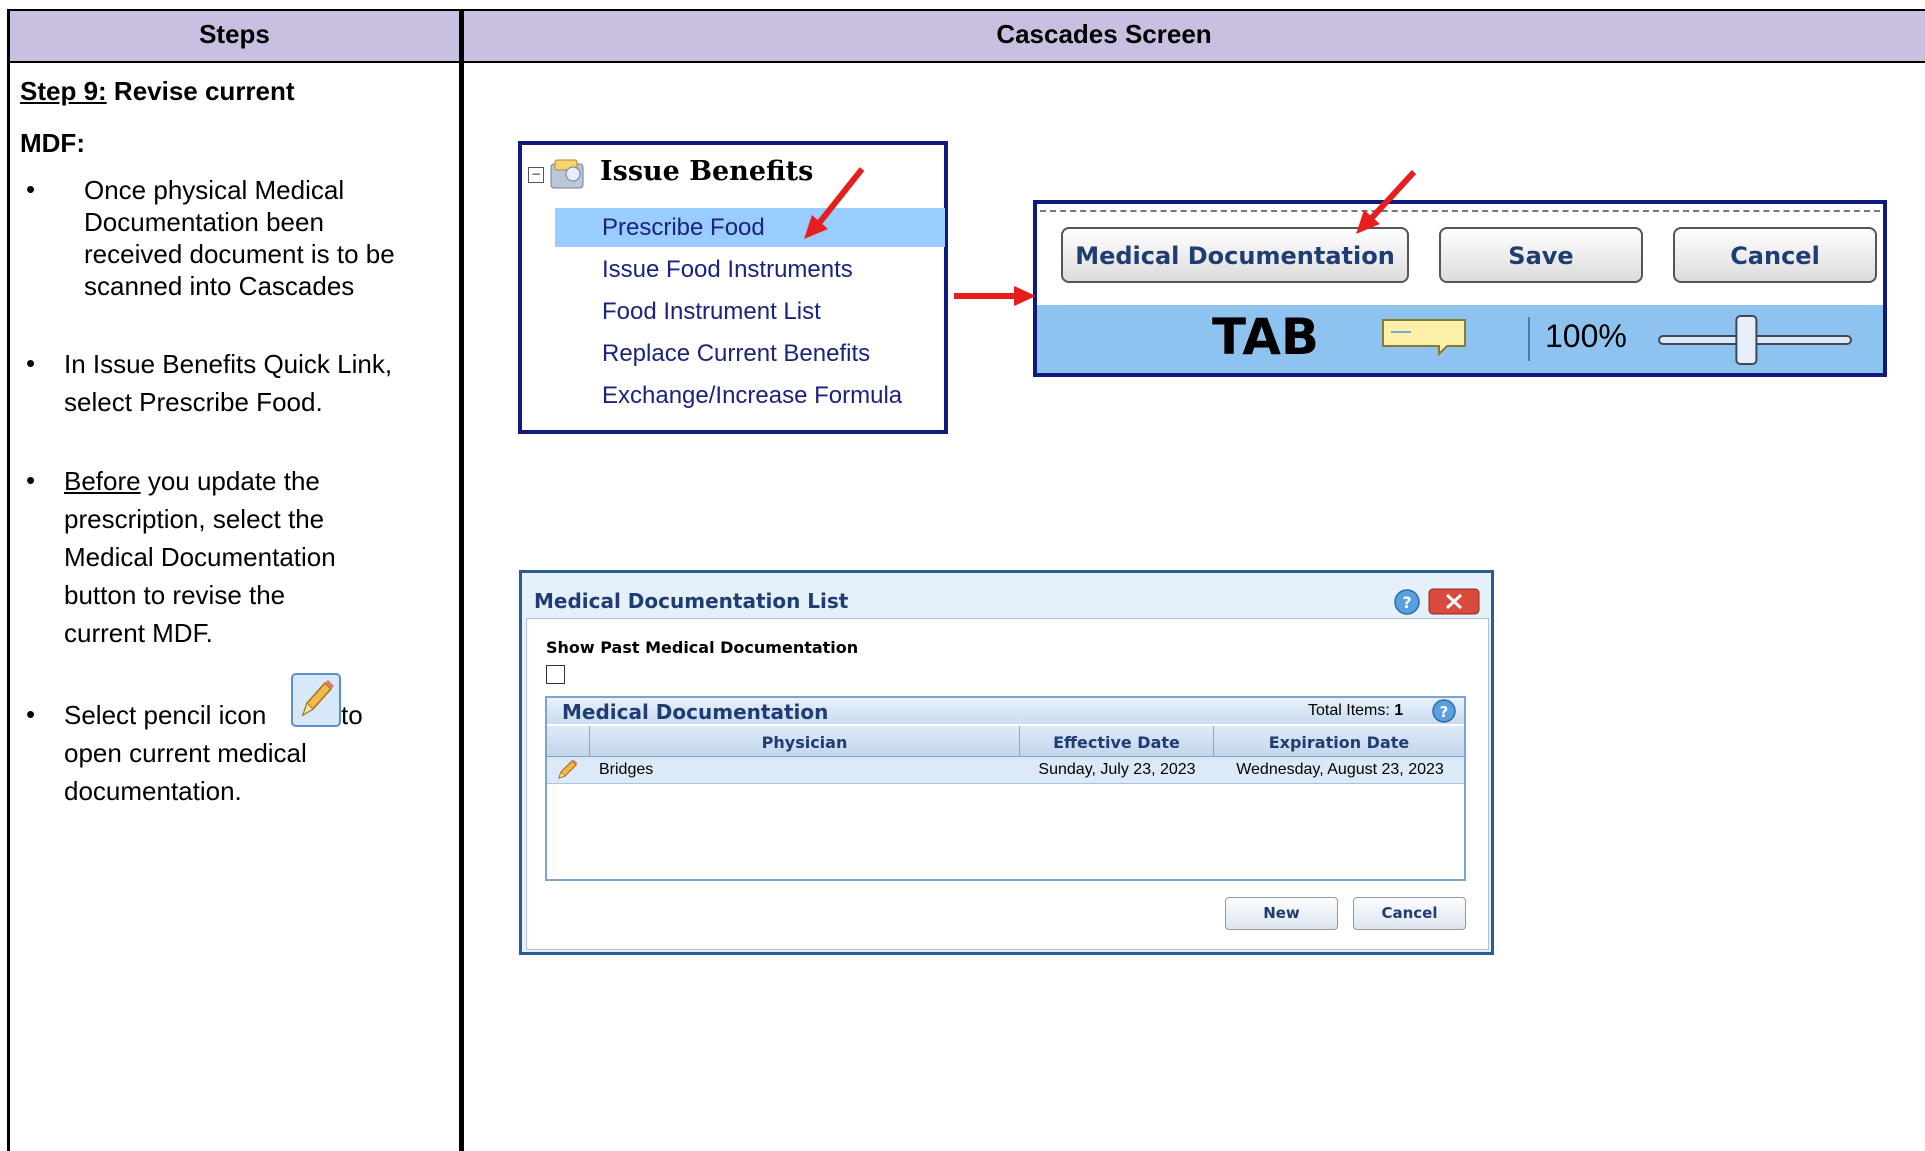  I want to click on column-divider, so click(461, 580).